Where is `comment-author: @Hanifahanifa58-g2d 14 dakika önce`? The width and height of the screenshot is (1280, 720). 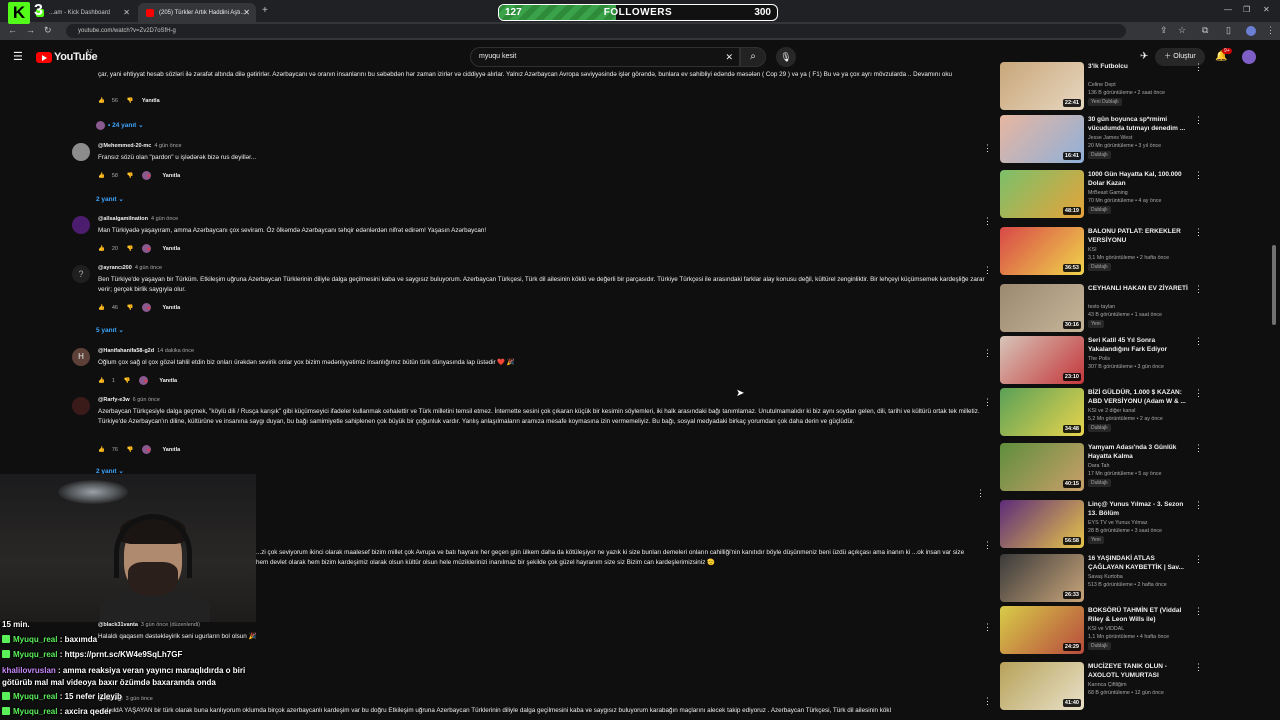
comment-author: @Hanifahanifa58-g2d 14 dakika önce is located at coordinates (146, 351).